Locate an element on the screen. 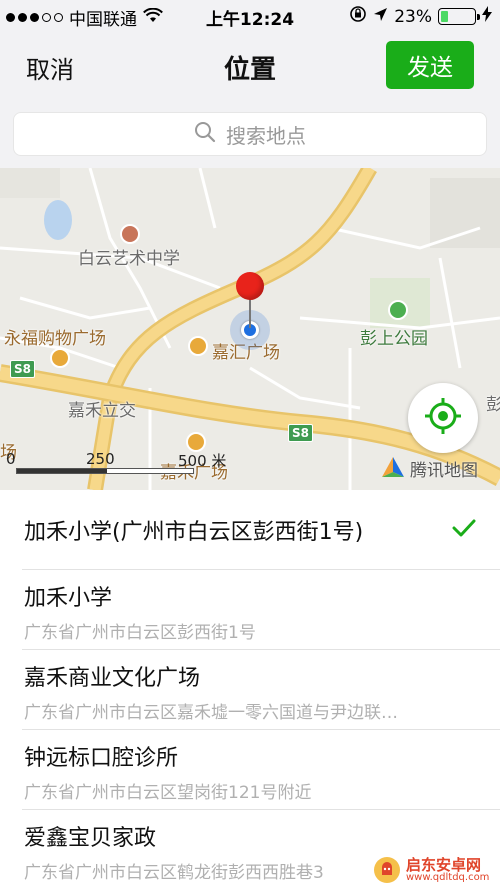 This screenshot has height=888, width=500. result-item: 钟远标口腔诊所 广东省广州市白云区望岗街121号附近 is located at coordinates (250, 770).